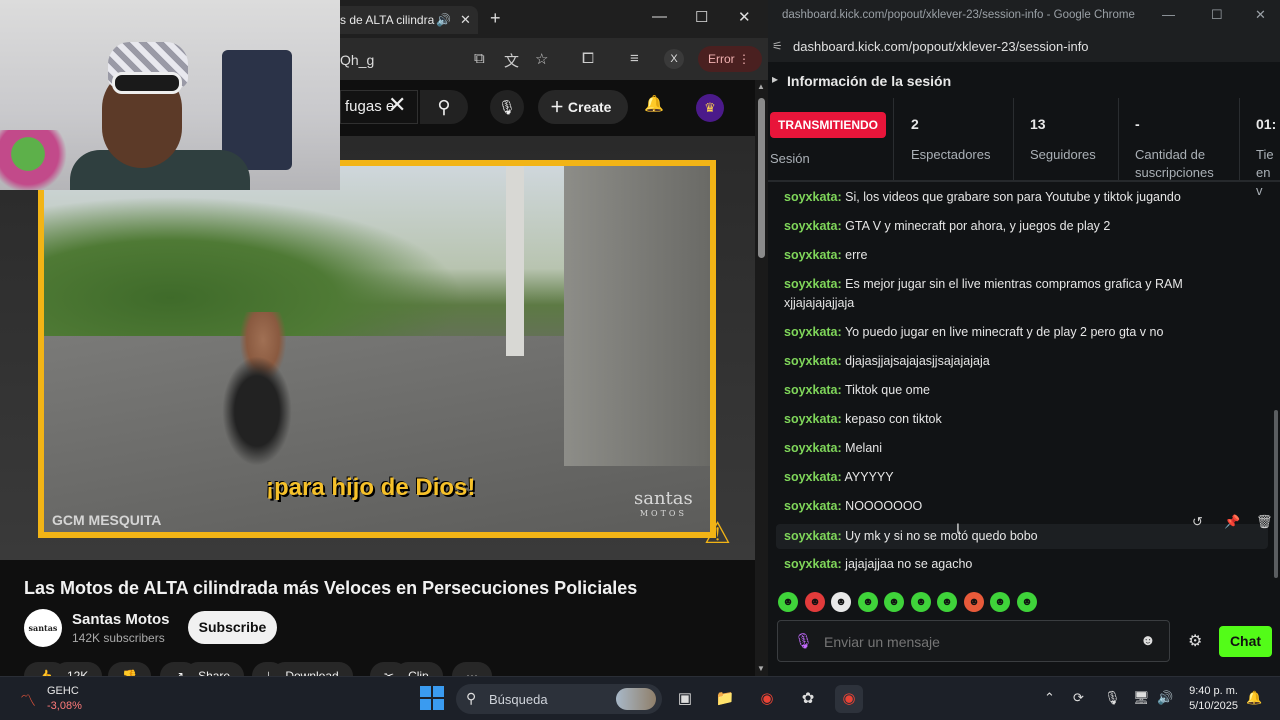  I want to click on media-controls-icon: ≡, so click(634, 58).